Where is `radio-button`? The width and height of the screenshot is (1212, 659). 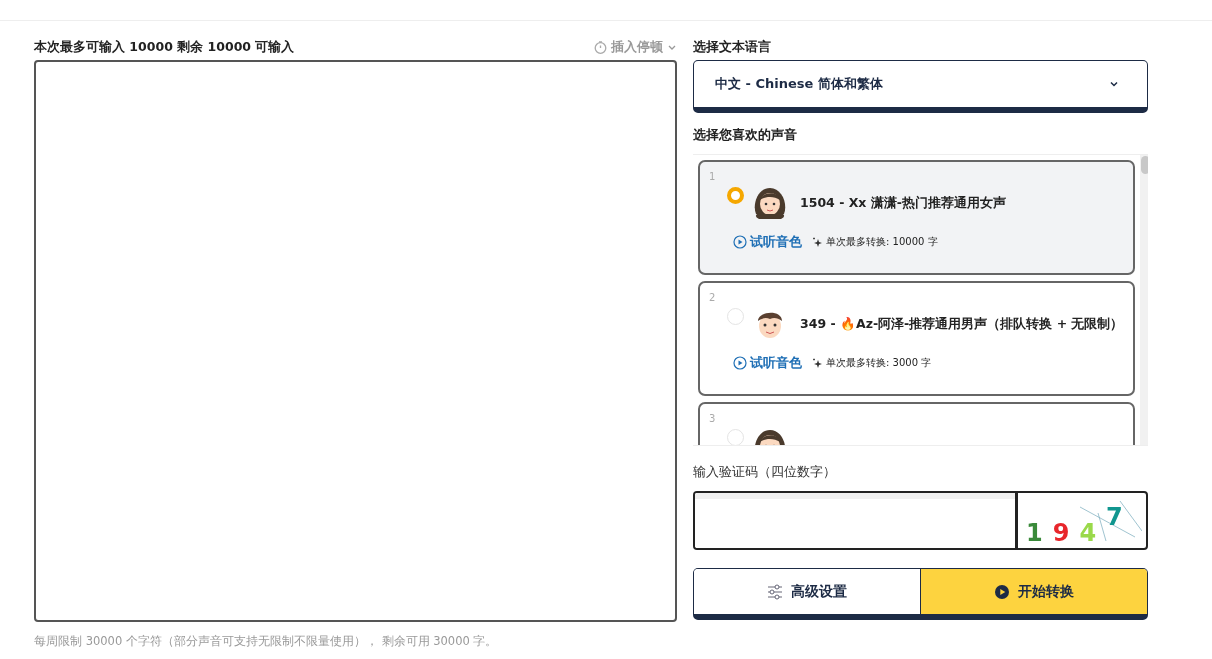 radio-button is located at coordinates (735, 195).